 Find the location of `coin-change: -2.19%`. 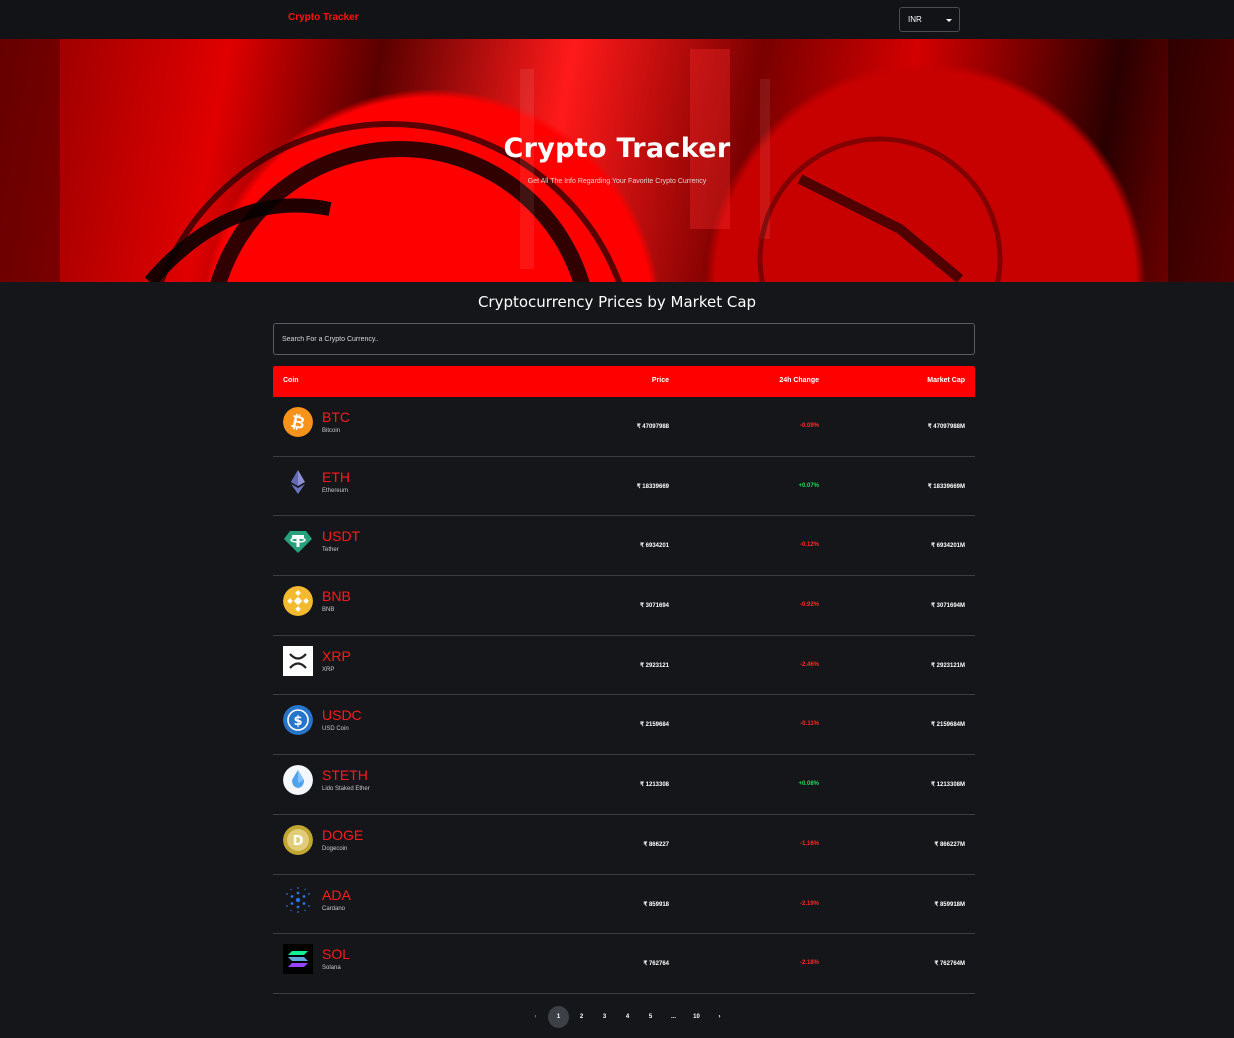

coin-change: -2.19% is located at coordinates (809, 903).